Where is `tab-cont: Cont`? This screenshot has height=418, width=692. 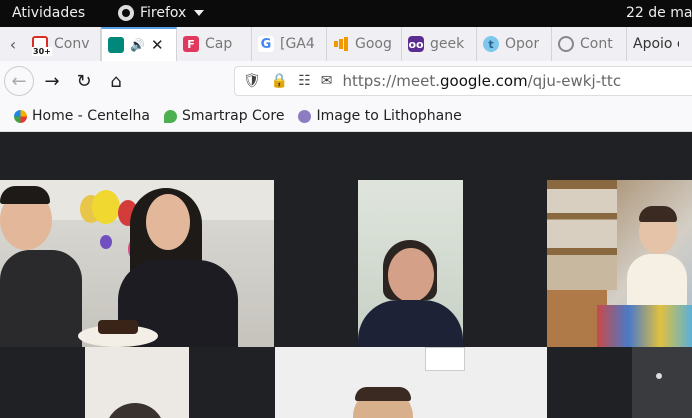
tab-cont: Cont is located at coordinates (589, 44).